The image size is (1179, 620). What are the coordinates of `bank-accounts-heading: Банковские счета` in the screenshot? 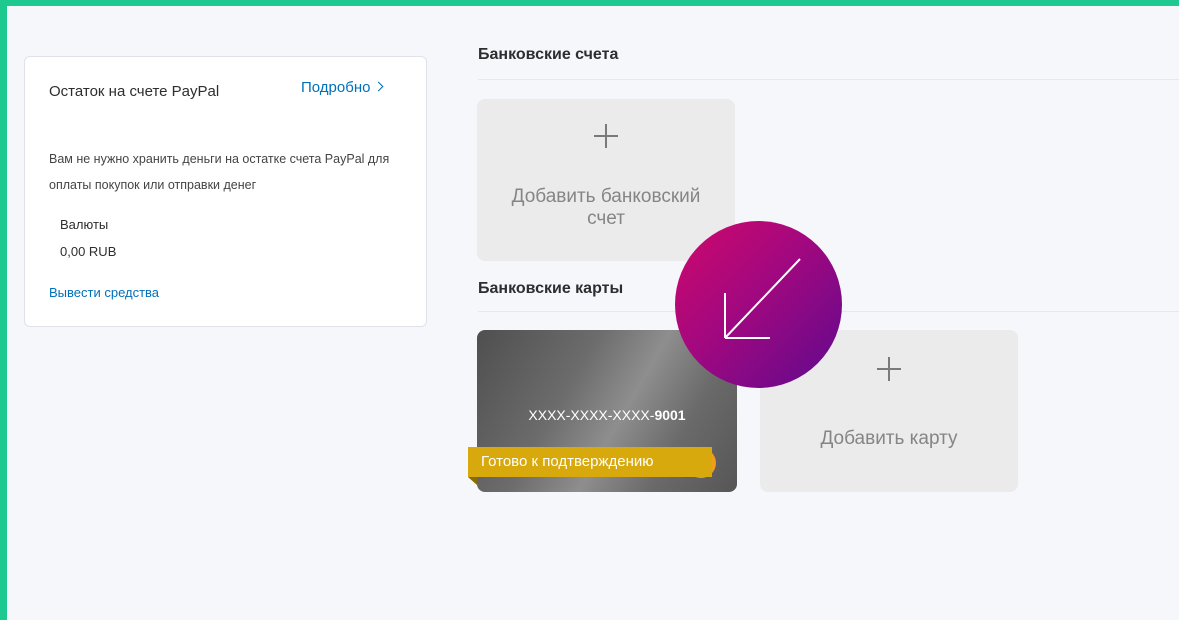 It's located at (548, 54).